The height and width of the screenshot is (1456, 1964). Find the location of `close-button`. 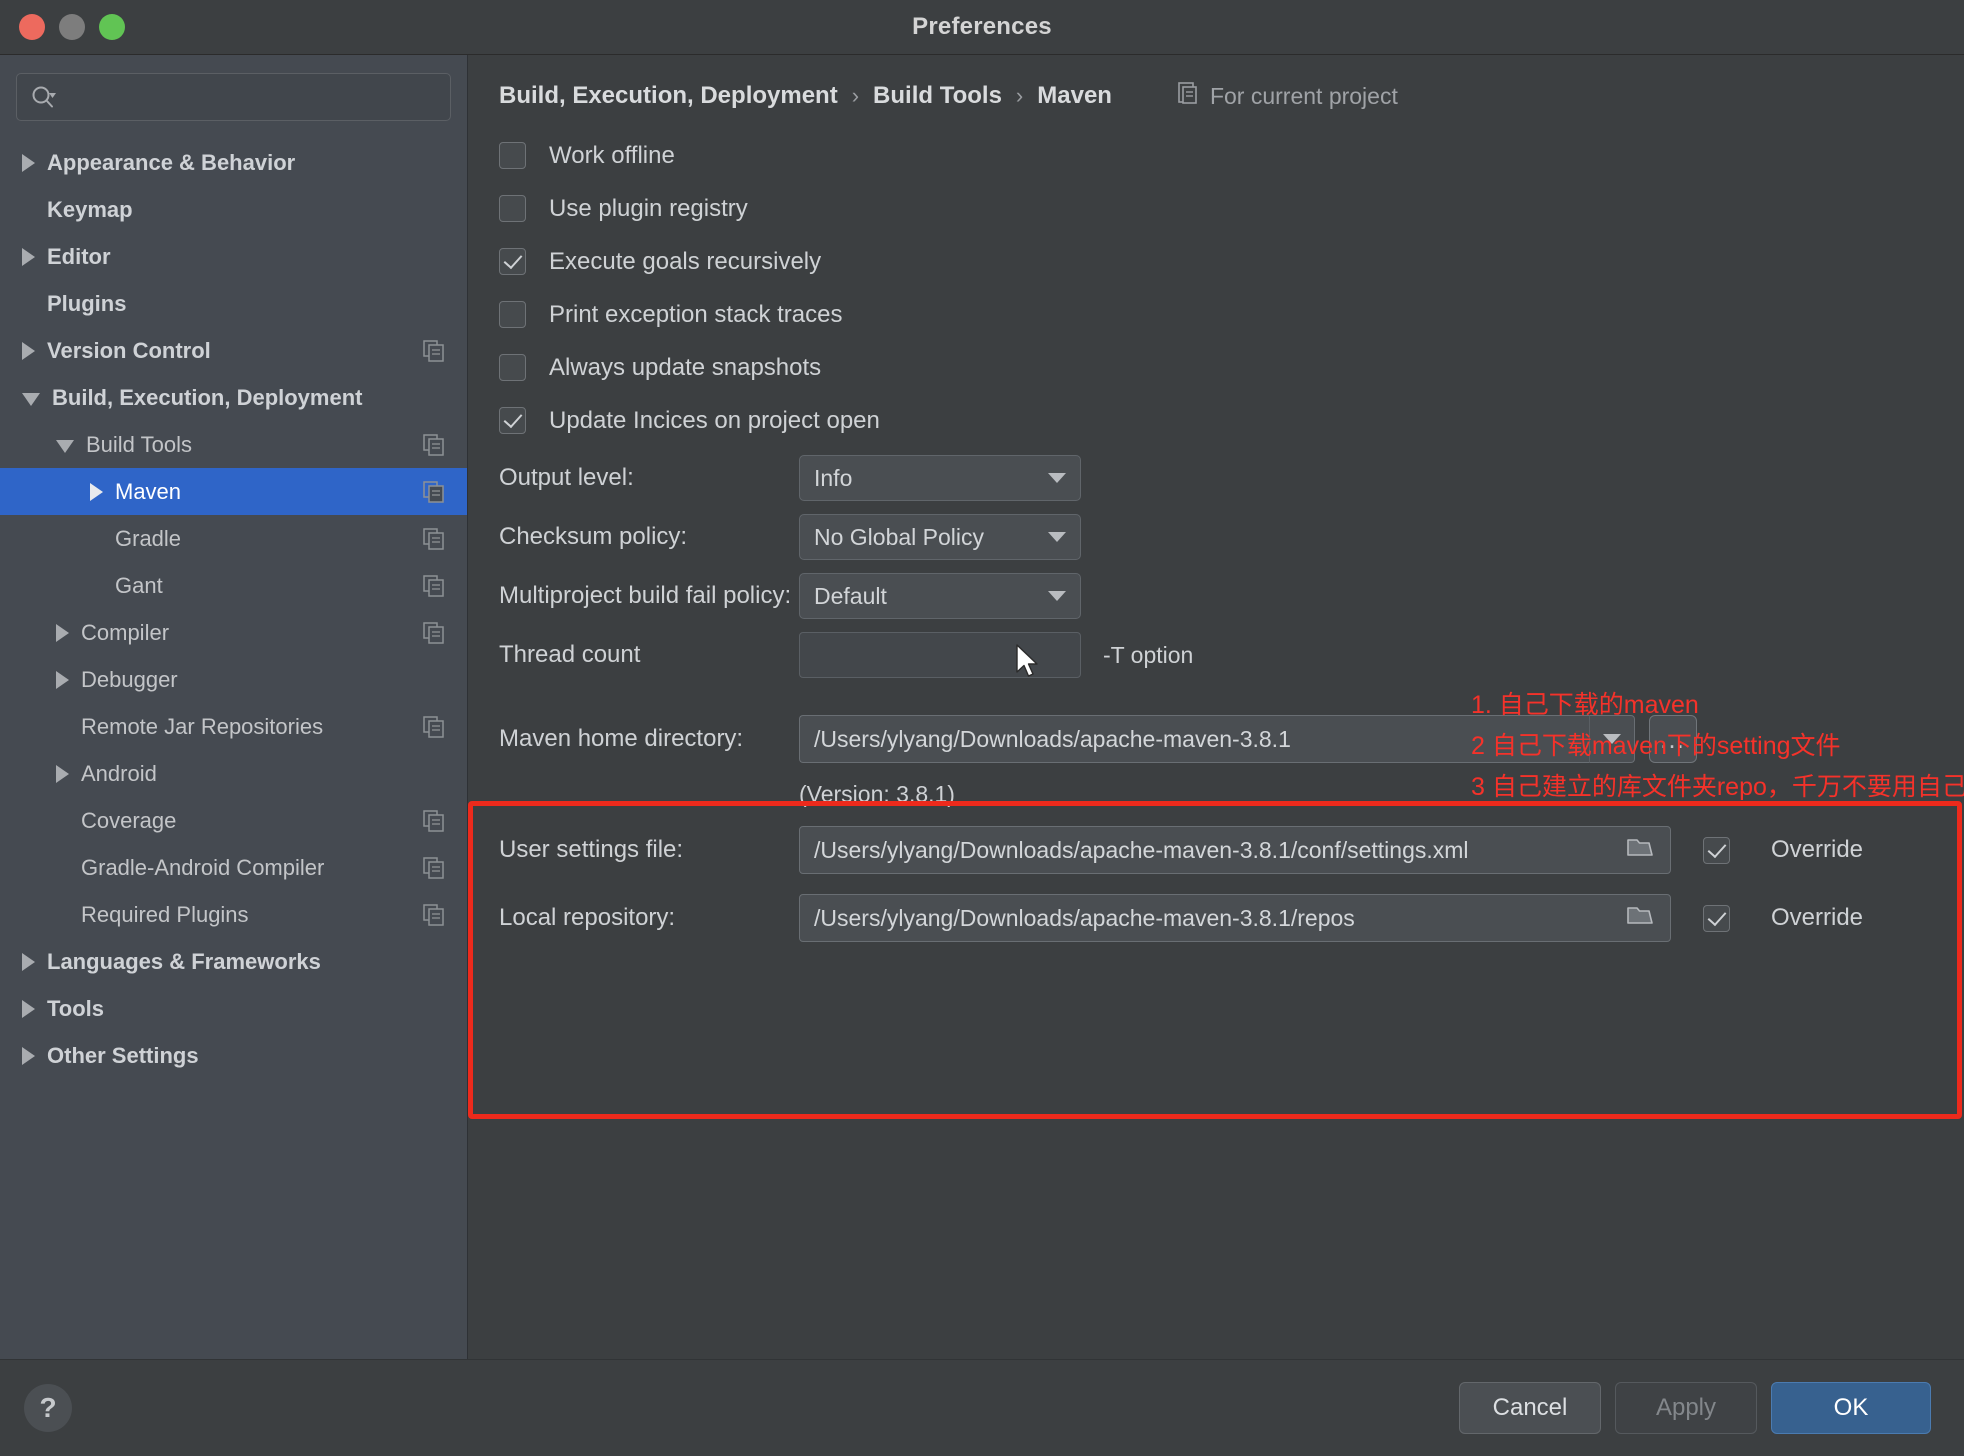

close-button is located at coordinates (32, 27).